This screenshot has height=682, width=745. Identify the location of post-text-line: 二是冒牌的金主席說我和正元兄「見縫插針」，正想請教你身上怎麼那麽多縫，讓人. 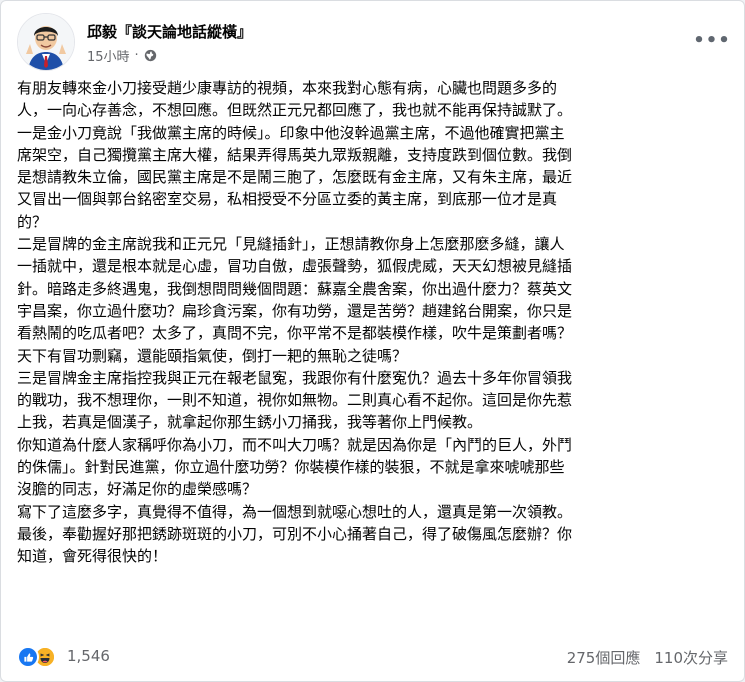
(291, 244).